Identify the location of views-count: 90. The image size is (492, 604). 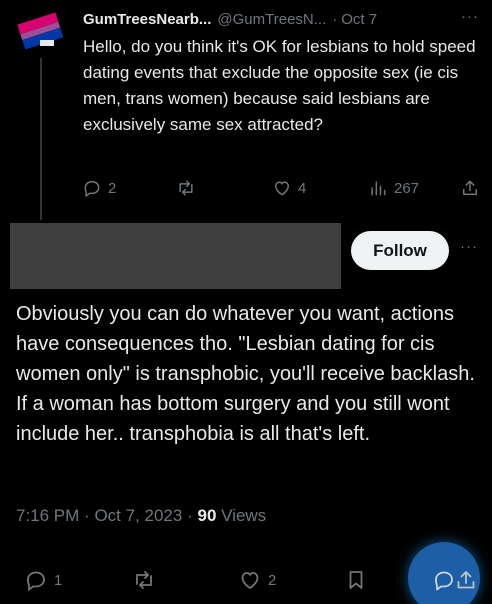
(207, 515).